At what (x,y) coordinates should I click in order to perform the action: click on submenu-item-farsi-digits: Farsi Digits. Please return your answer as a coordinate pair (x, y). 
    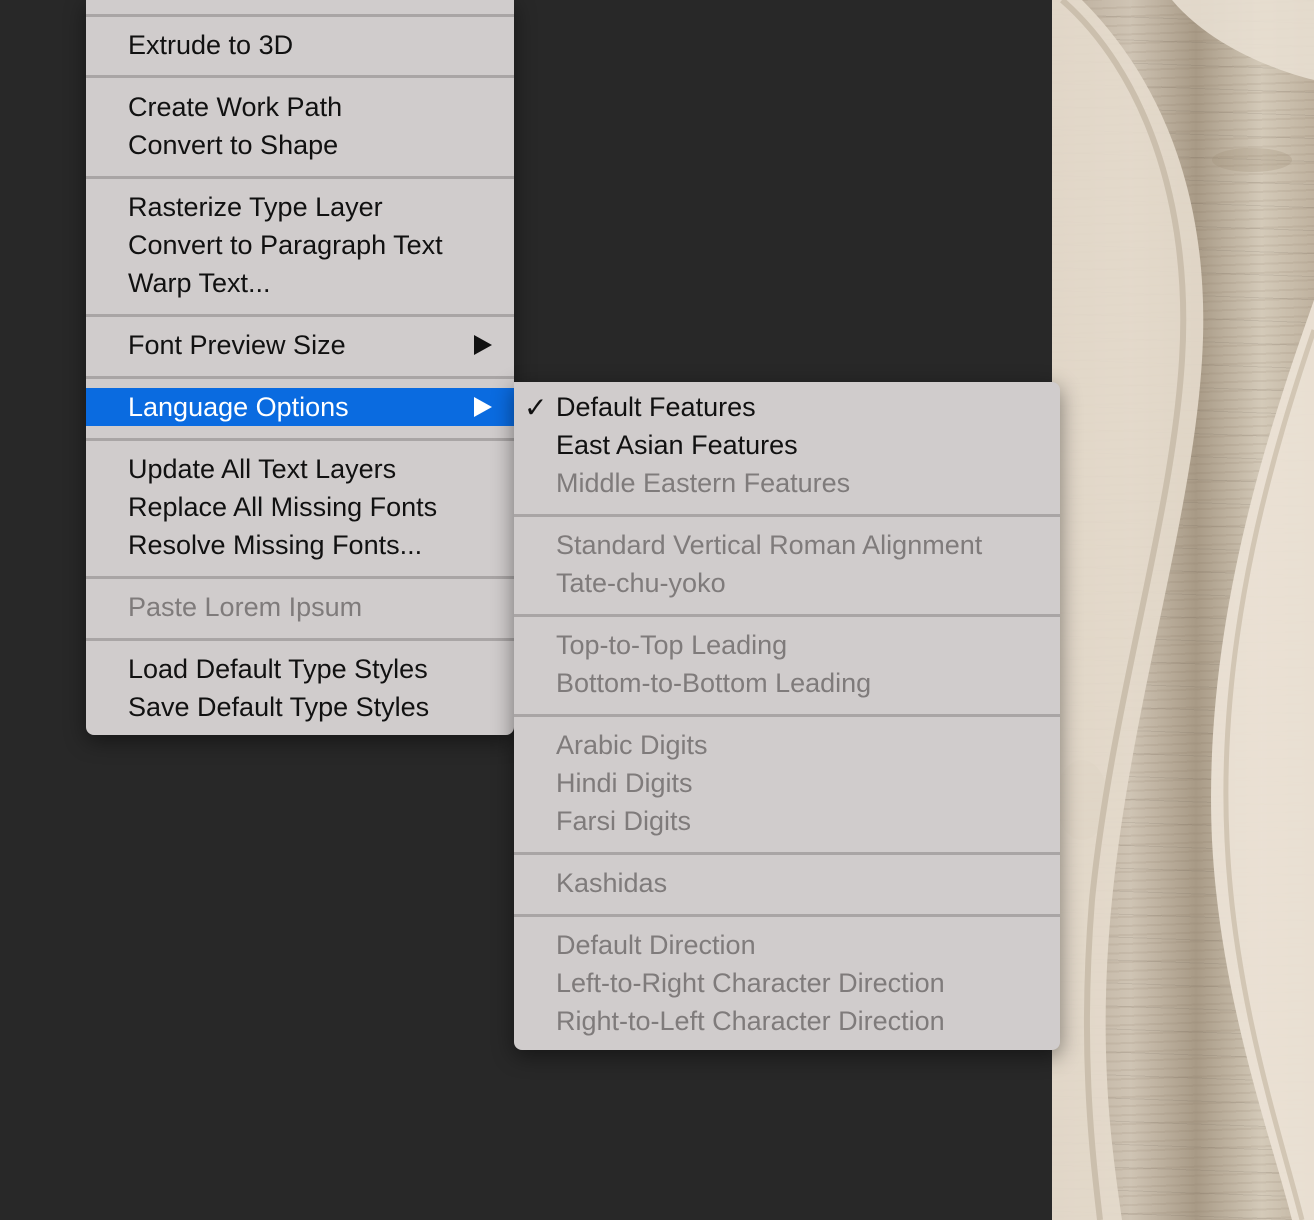
    Looking at the image, I should click on (624, 820).